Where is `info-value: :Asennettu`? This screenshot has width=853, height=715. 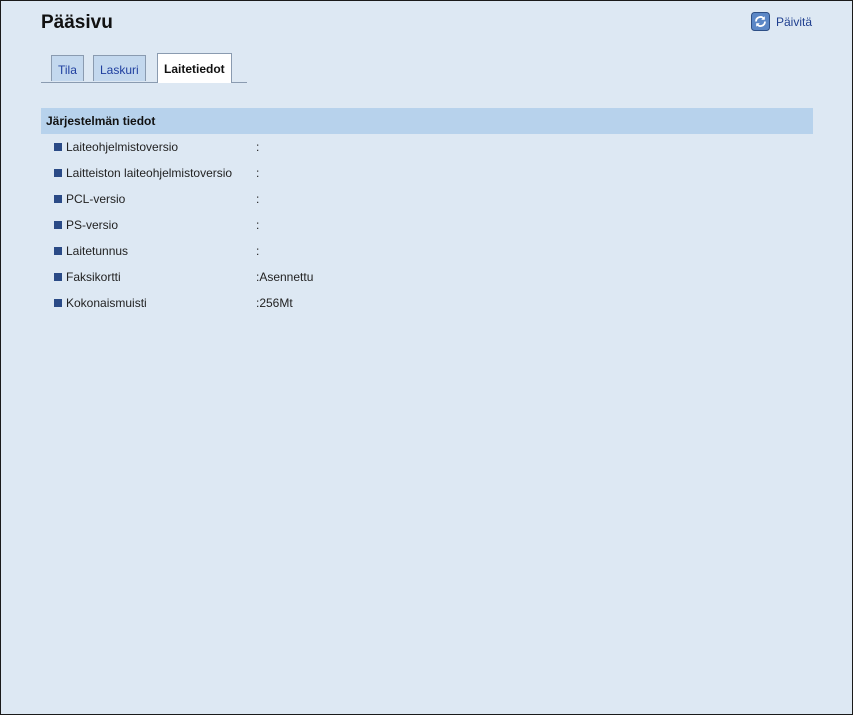 info-value: :Asennettu is located at coordinates (285, 277).